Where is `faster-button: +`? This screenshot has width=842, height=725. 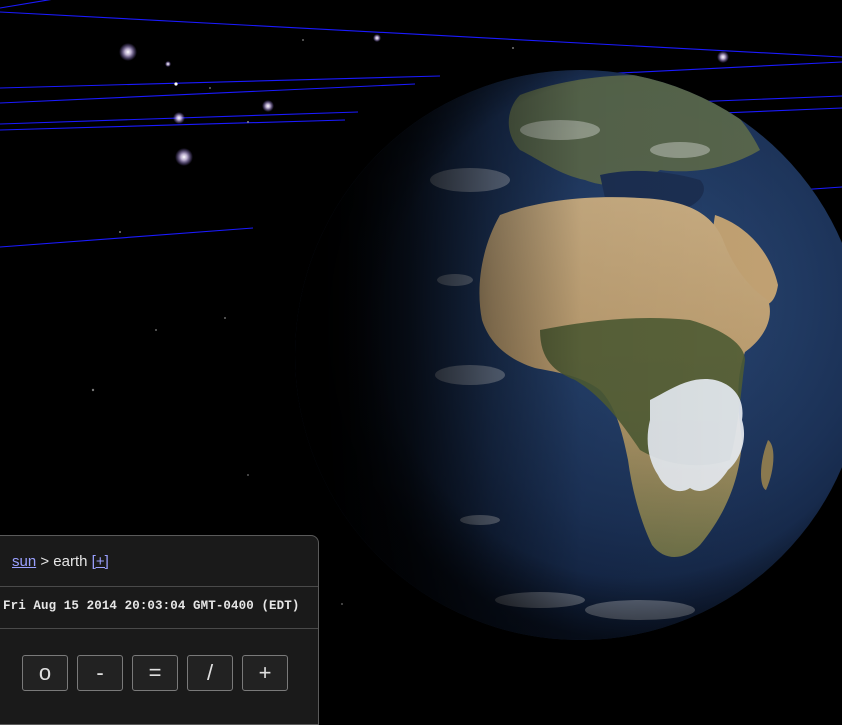
faster-button: + is located at coordinates (265, 673).